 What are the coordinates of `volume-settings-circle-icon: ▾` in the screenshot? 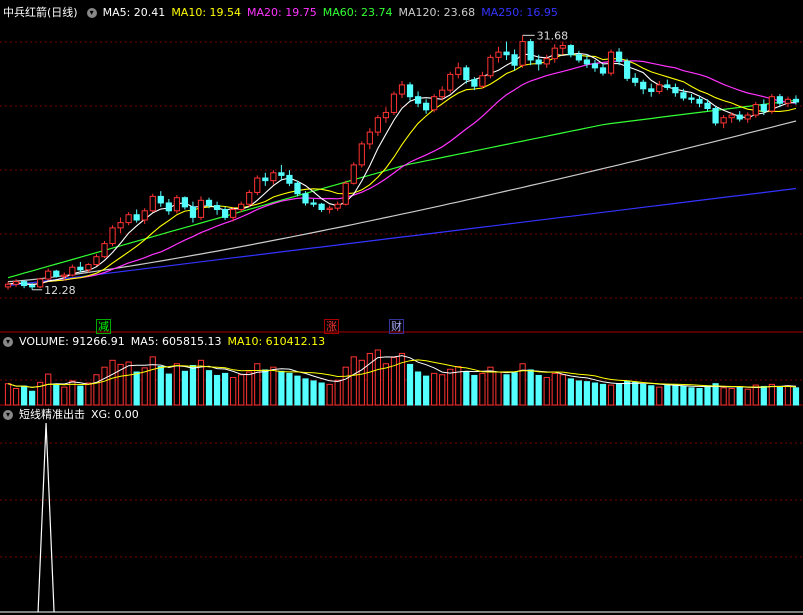 It's located at (8, 342).